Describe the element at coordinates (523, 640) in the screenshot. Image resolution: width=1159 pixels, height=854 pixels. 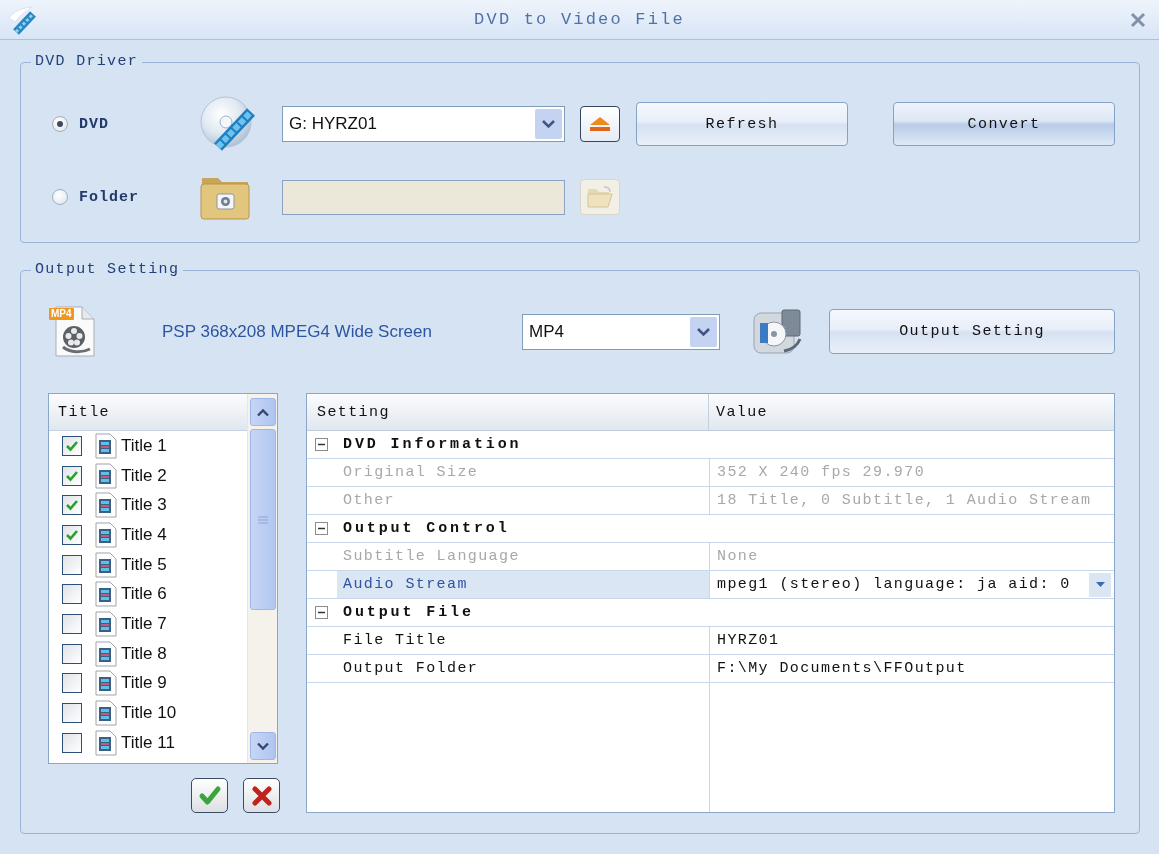
I see `property-name: File Title` at that location.